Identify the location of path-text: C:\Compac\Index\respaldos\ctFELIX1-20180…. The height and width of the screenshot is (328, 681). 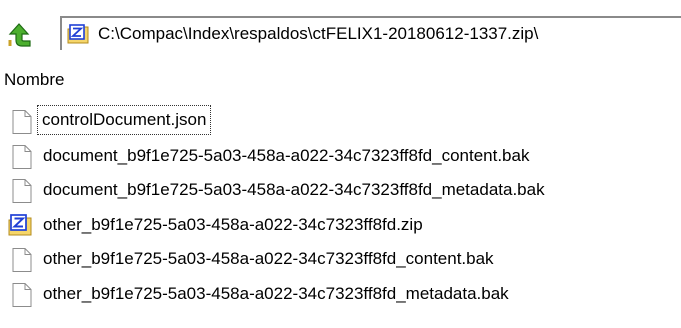
(318, 33).